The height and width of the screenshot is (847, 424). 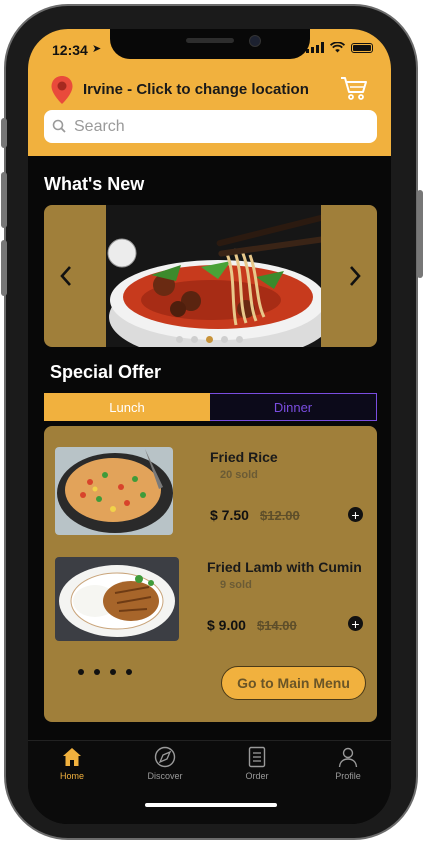 I want to click on food-price: $ 7.50, so click(x=229, y=515).